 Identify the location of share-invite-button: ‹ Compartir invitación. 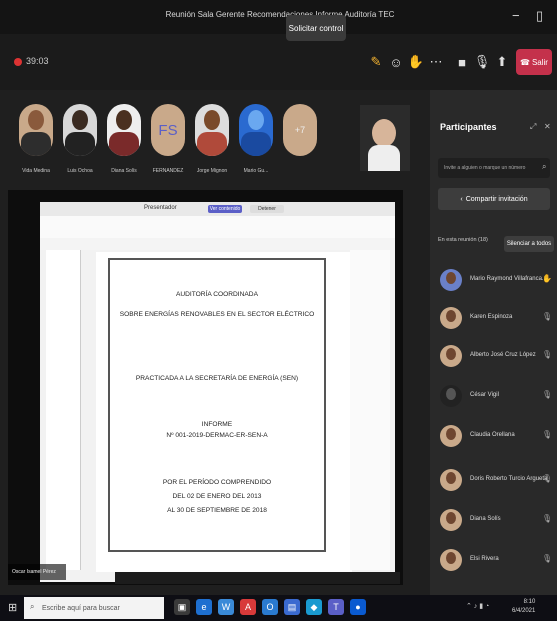
(494, 199).